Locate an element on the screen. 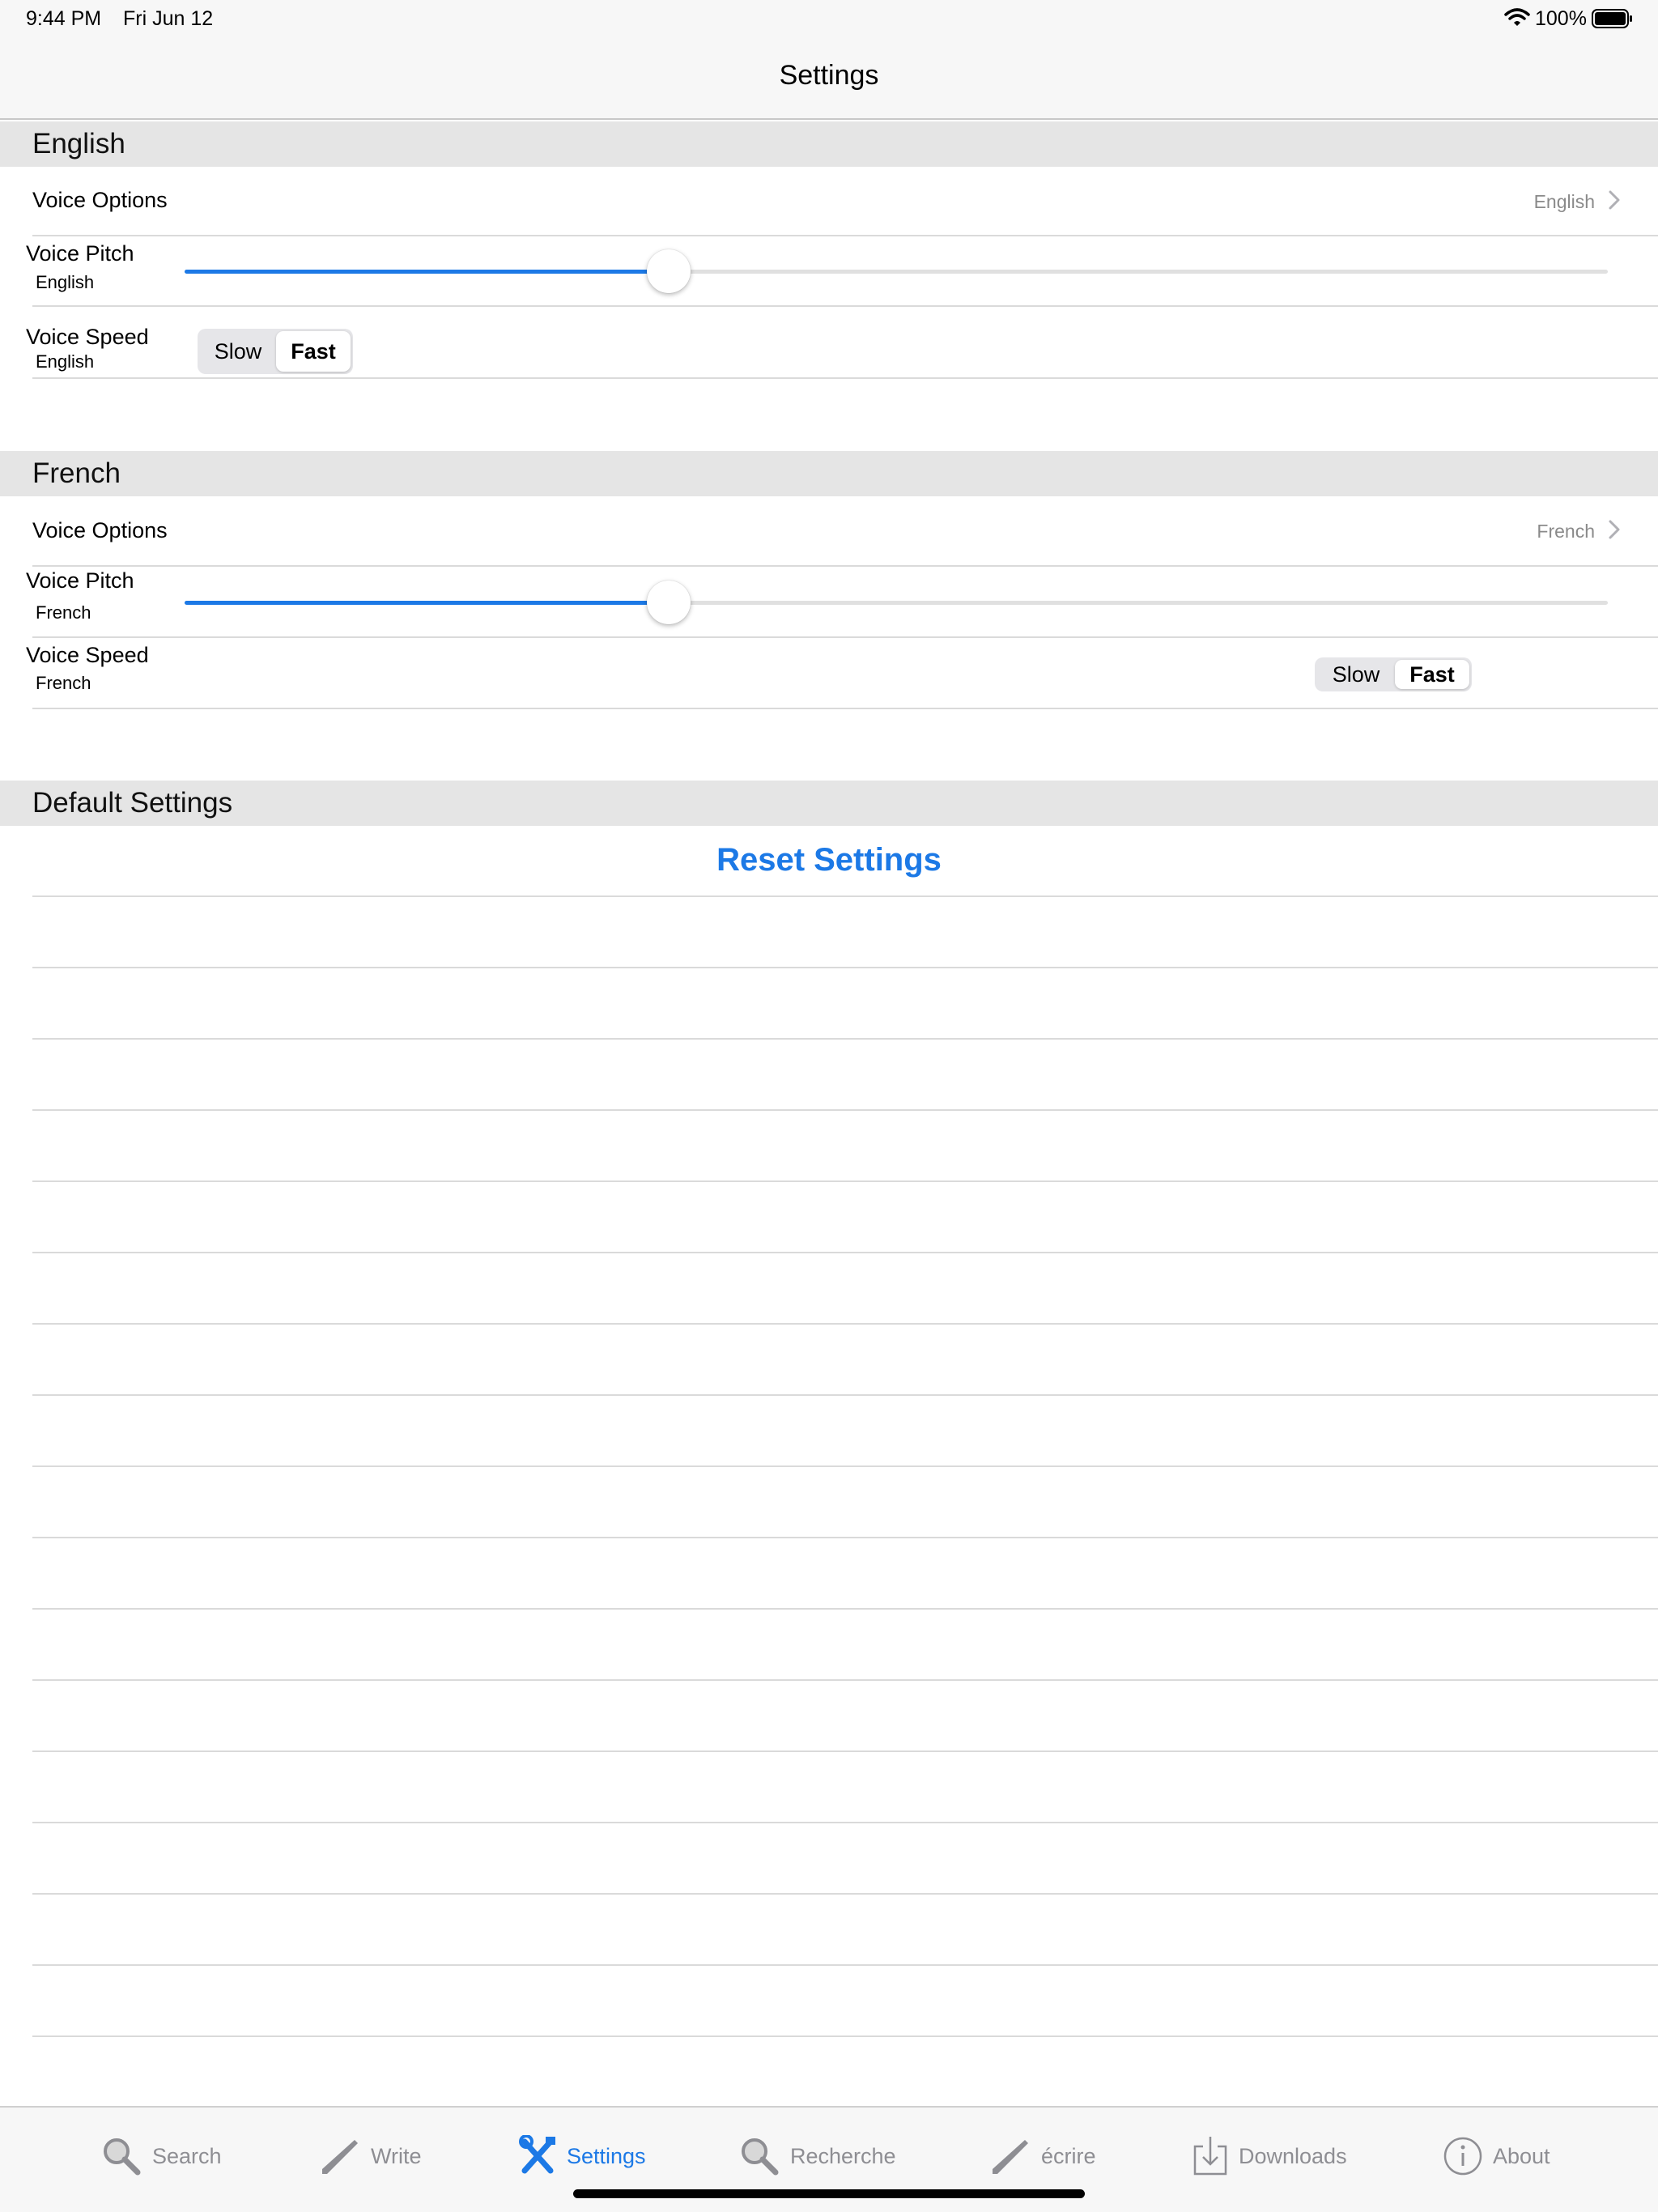 This screenshot has width=1658, height=2212. section-title: Default Settings is located at coordinates (132, 803).